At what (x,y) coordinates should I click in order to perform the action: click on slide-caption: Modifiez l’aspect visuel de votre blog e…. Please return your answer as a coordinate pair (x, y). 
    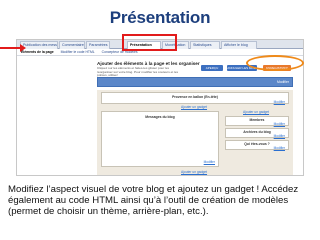
    Looking at the image, I should click on (153, 201).